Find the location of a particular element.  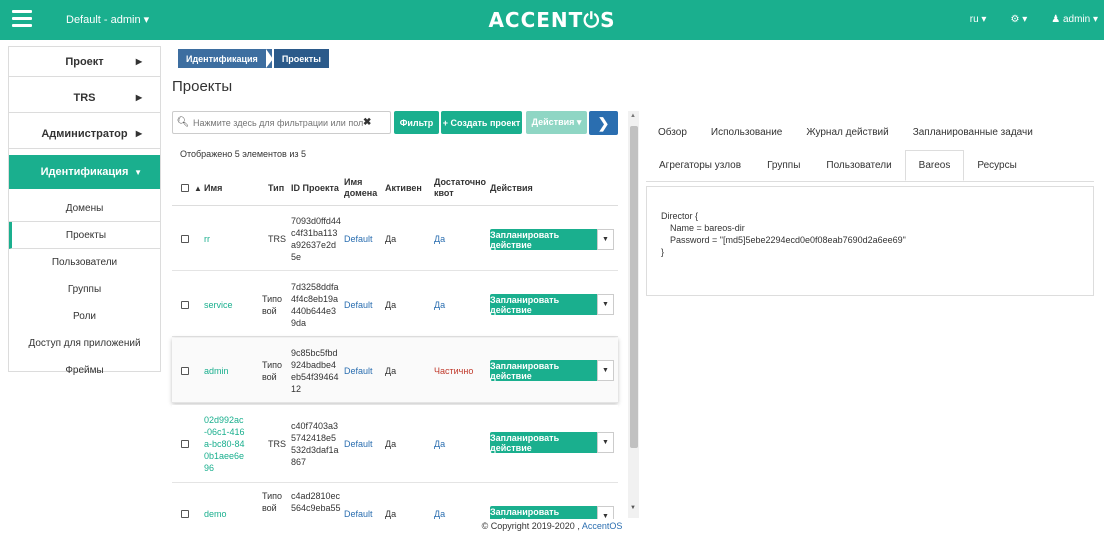

search-icon: 🔍︎ is located at coordinates (183, 122).